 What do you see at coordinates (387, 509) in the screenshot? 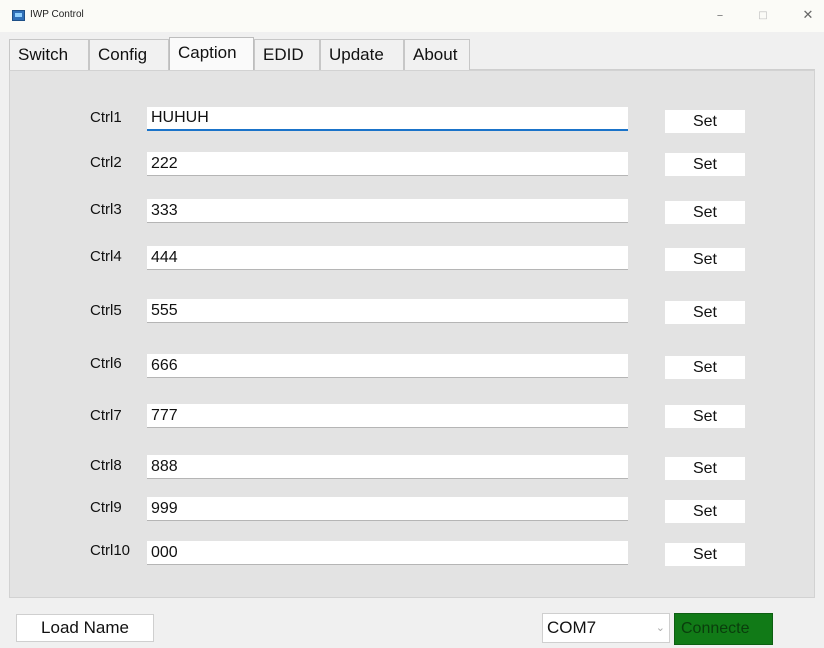
I see `ctrl9-input` at bounding box center [387, 509].